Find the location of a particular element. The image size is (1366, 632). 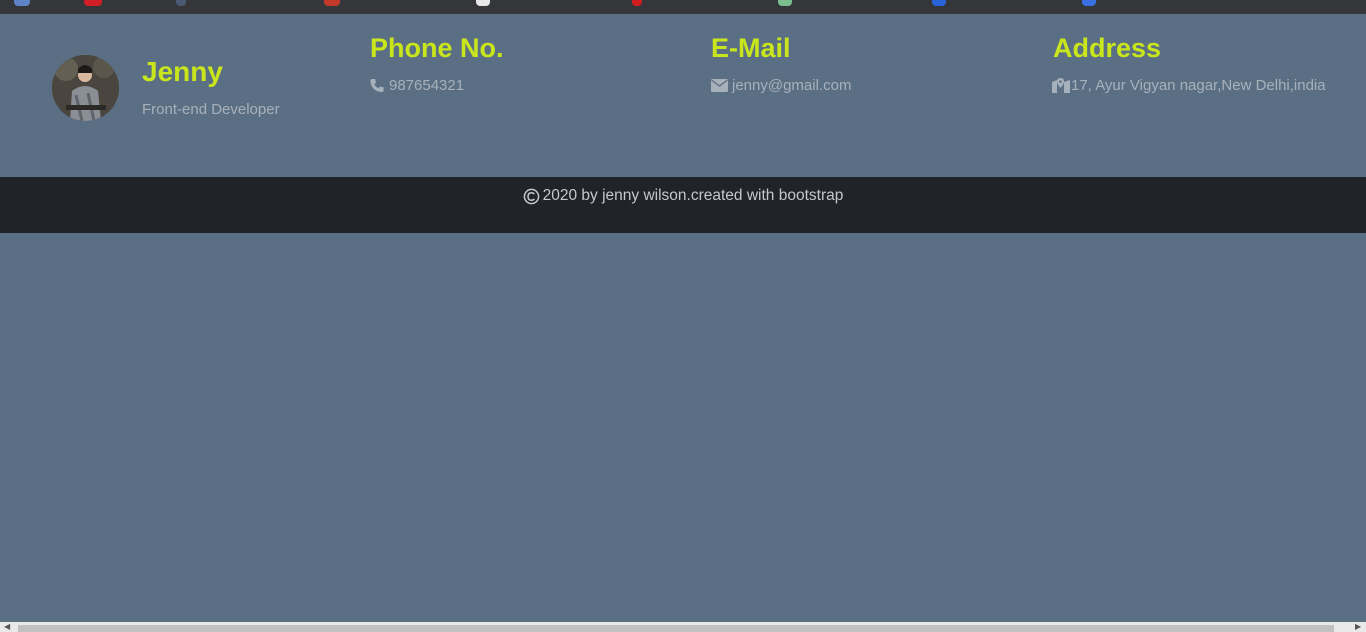

address-text: 17, Ayur Vigyan nagar,New Delhi,india is located at coordinates (1198, 85).